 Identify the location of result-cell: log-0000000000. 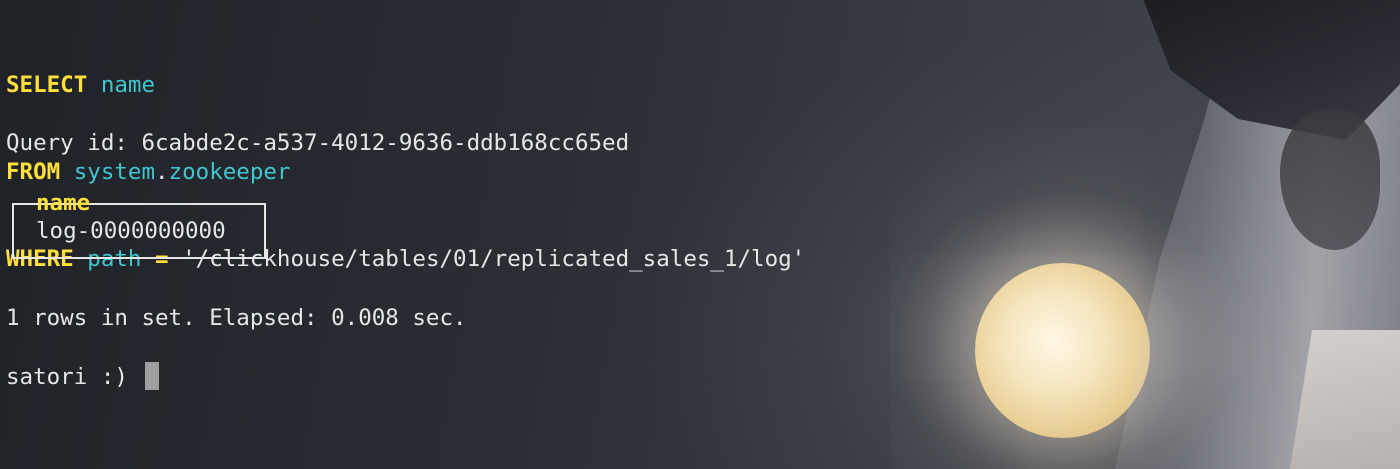
(131, 231).